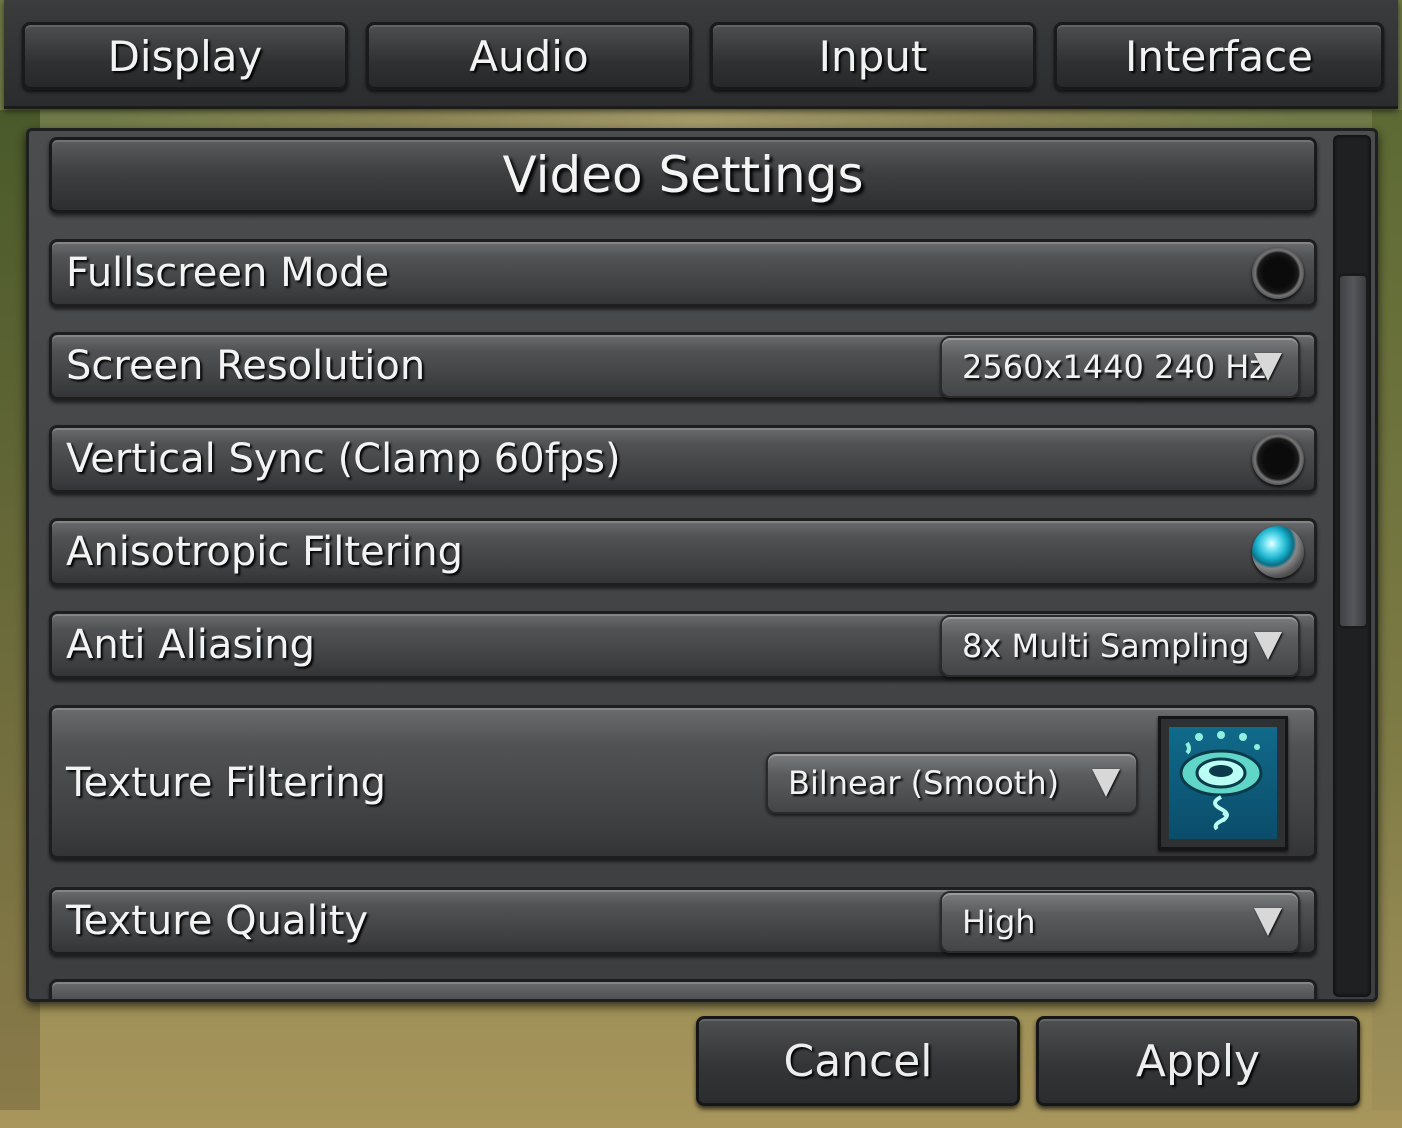 The height and width of the screenshot is (1128, 1402). Describe the element at coordinates (1120, 922) in the screenshot. I see `texture-quality-dropdown: High` at that location.